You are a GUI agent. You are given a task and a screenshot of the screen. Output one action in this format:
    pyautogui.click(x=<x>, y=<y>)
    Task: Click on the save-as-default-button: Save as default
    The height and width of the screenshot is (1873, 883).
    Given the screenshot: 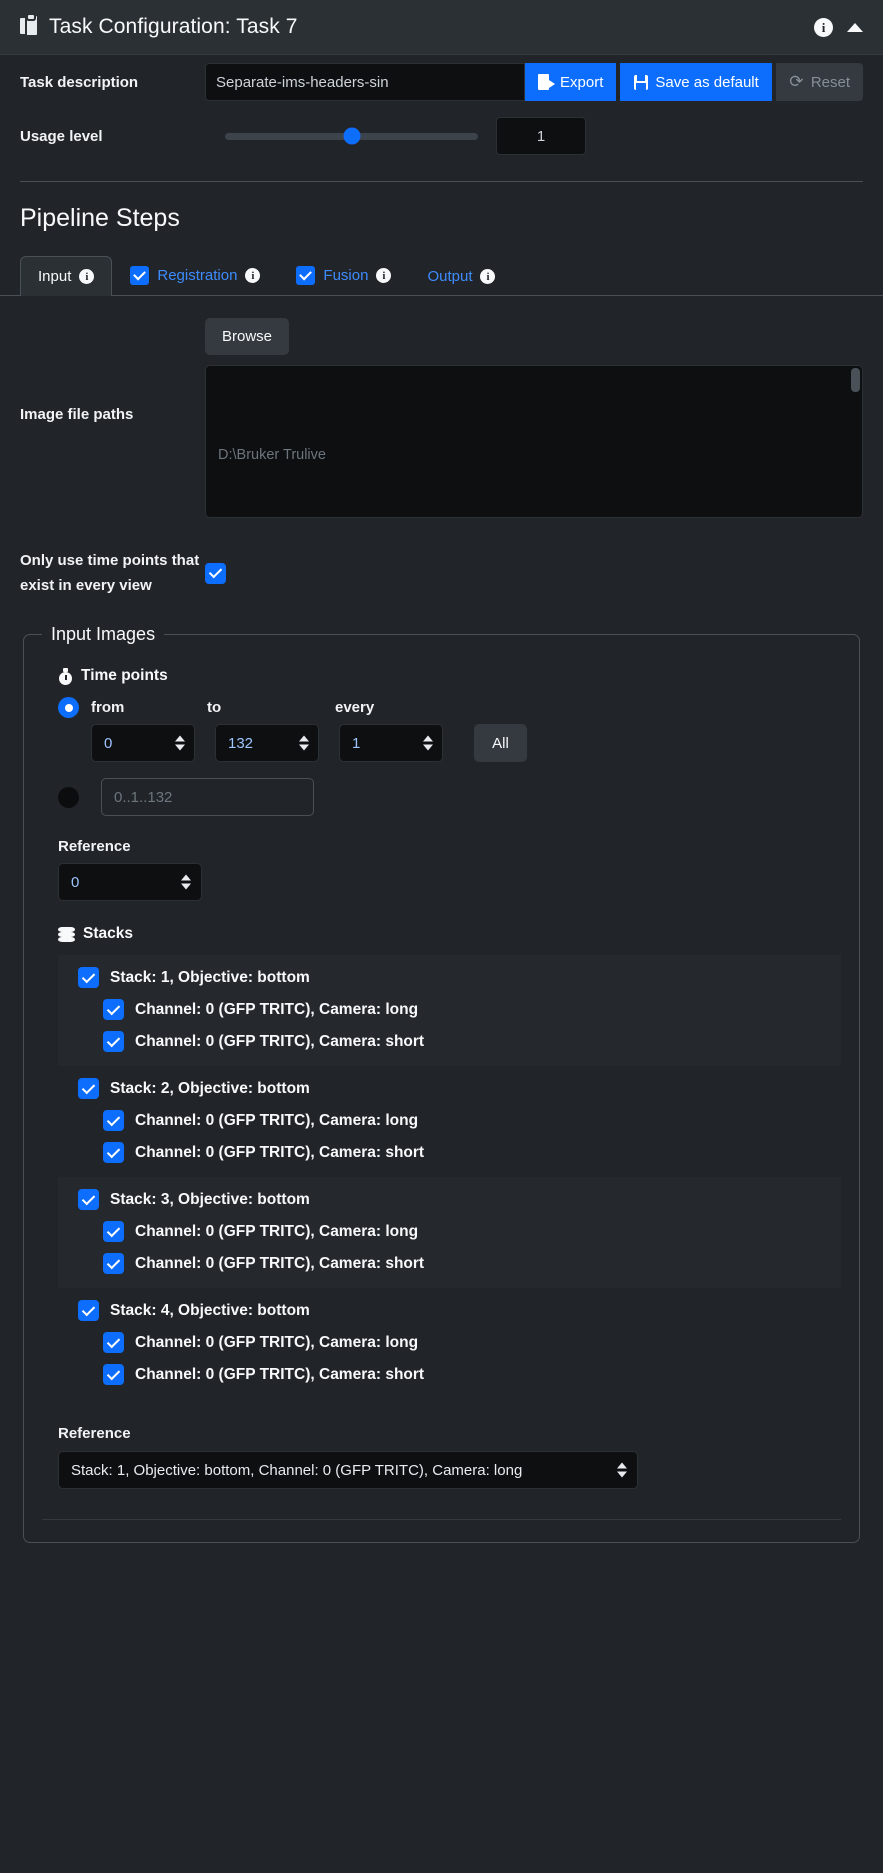 What is the action you would take?
    pyautogui.click(x=696, y=82)
    